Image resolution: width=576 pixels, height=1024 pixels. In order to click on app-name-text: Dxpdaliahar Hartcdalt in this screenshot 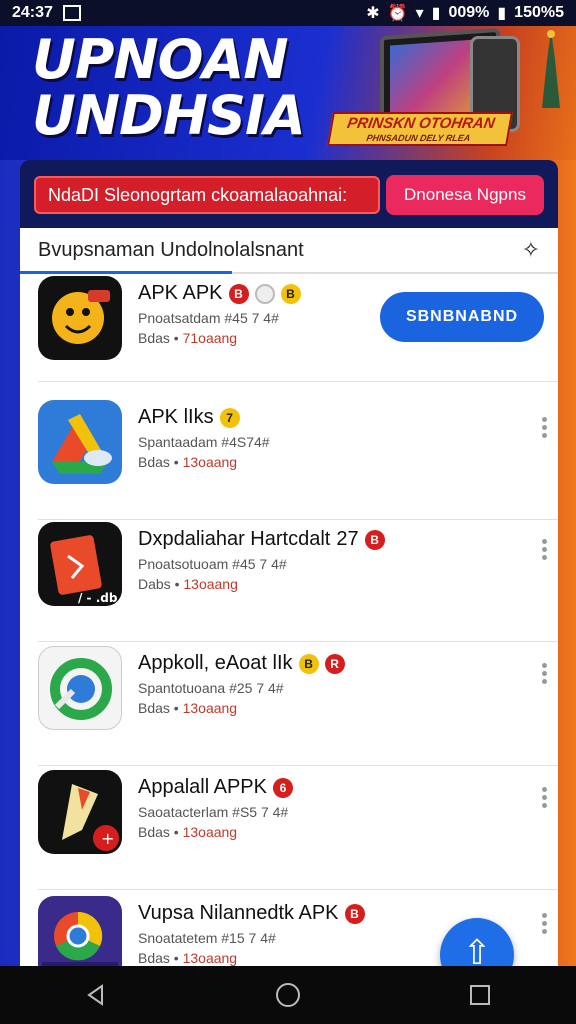, I will do `click(234, 539)`.